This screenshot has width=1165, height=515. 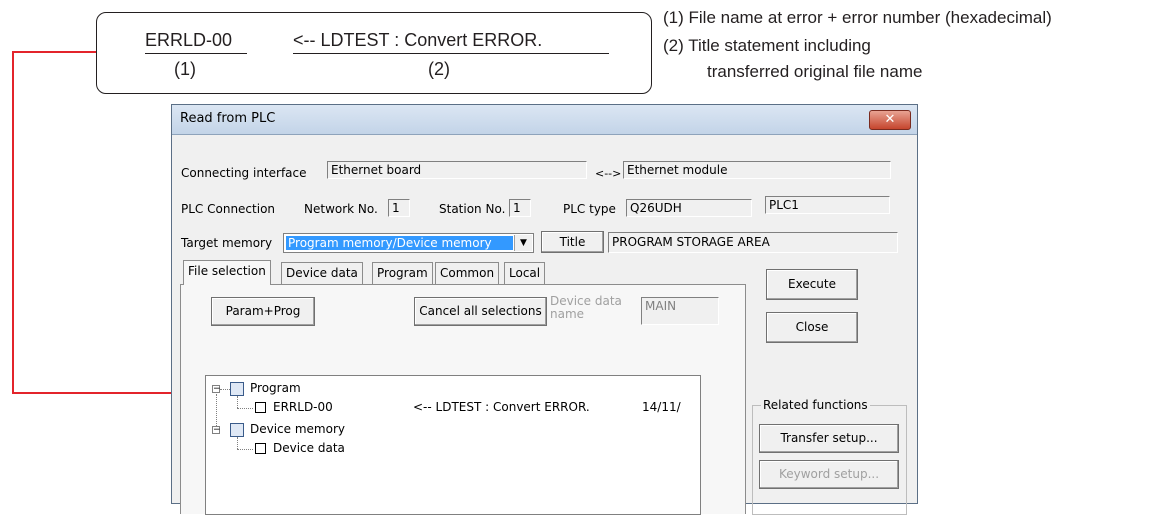 I want to click on title-field: PROGRAM STORAGE AREA, so click(x=753, y=242).